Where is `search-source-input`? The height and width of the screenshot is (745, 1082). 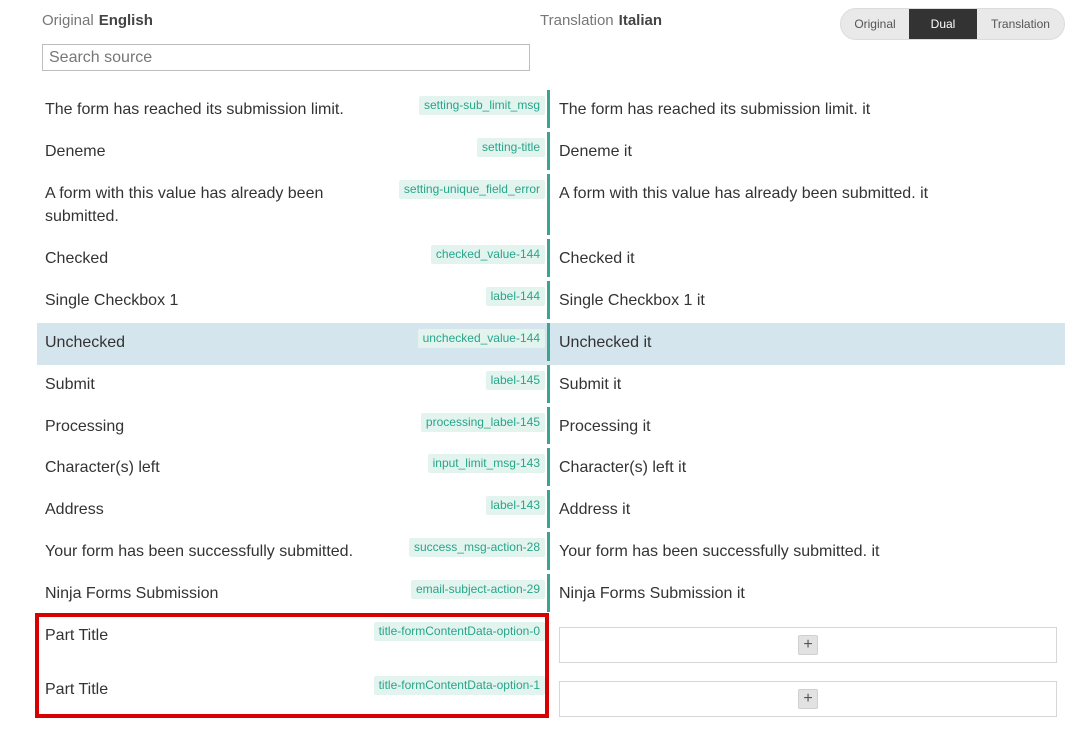 search-source-input is located at coordinates (286, 57).